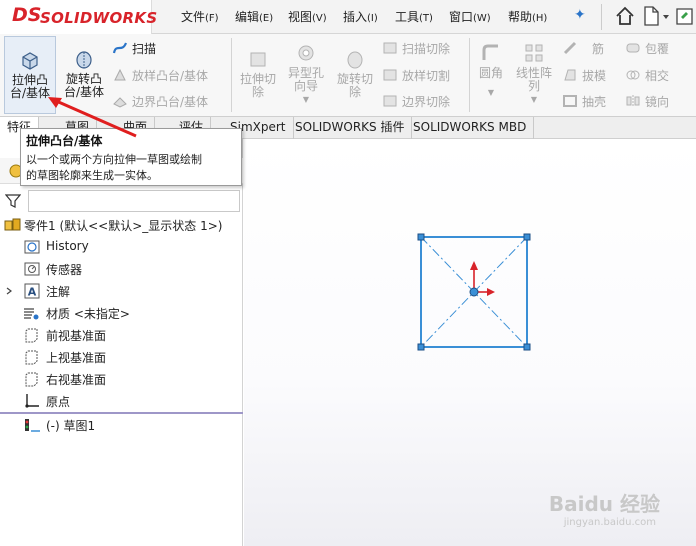 The width and height of the screenshot is (696, 546). What do you see at coordinates (200, 16) in the screenshot?
I see `menu-file: 文件(F)` at bounding box center [200, 16].